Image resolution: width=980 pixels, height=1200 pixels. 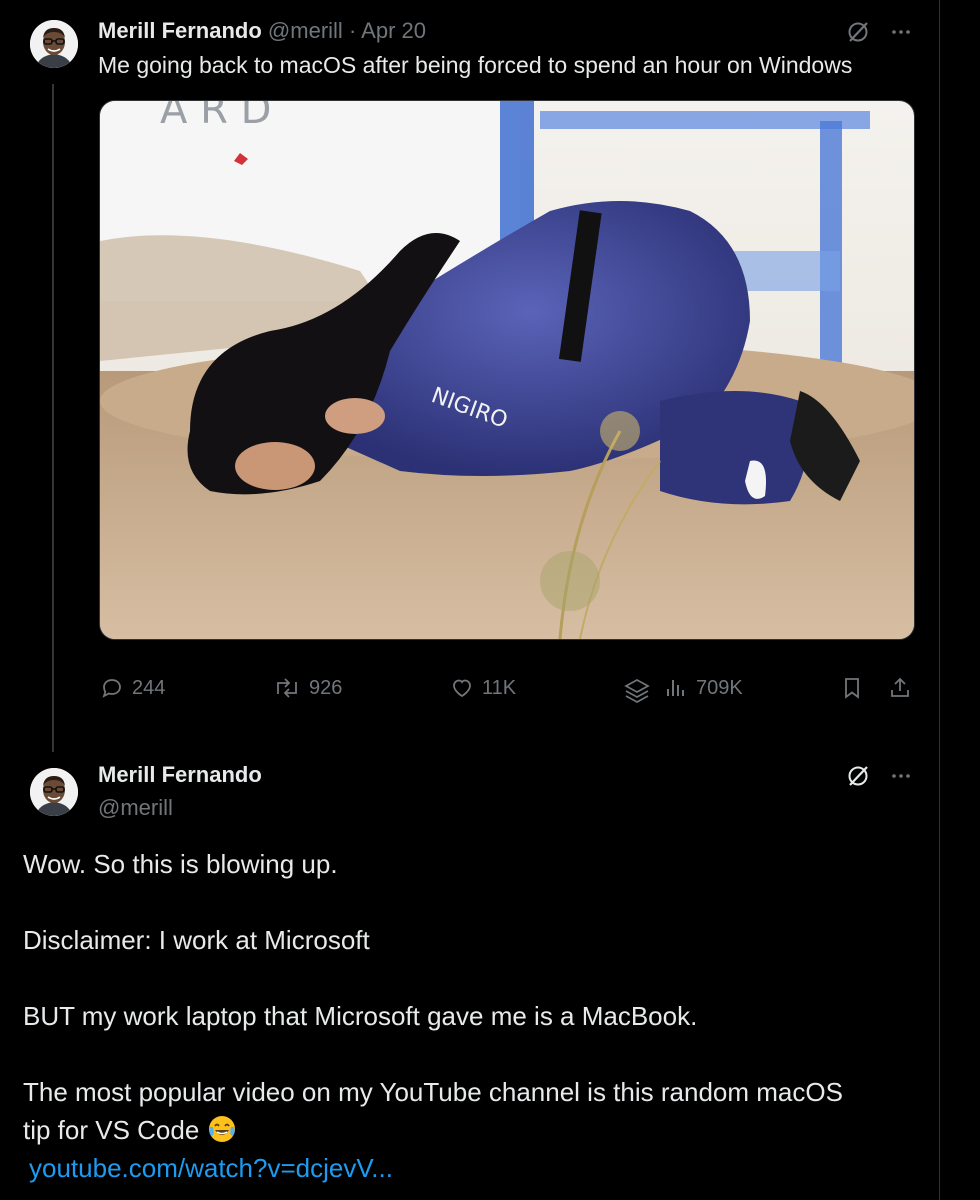 What do you see at coordinates (53, 418) in the screenshot?
I see `thread-connector-line` at bounding box center [53, 418].